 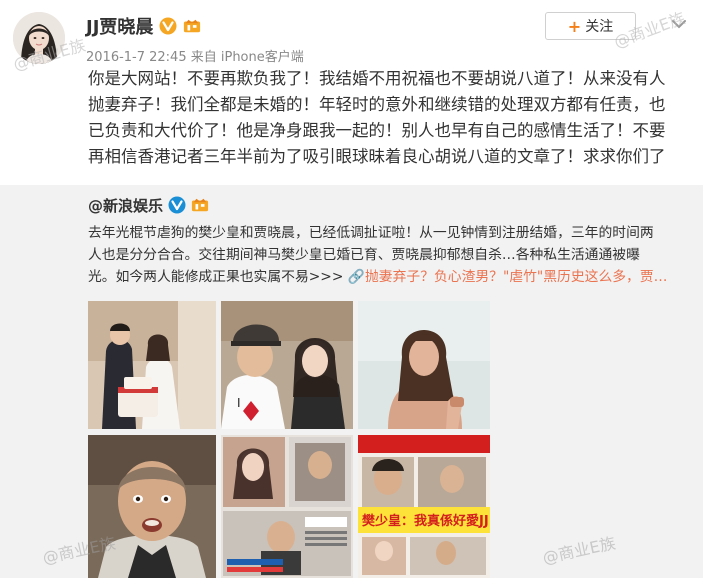 I want to click on user-name: JJ贾晓晨, so click(x=119, y=26).